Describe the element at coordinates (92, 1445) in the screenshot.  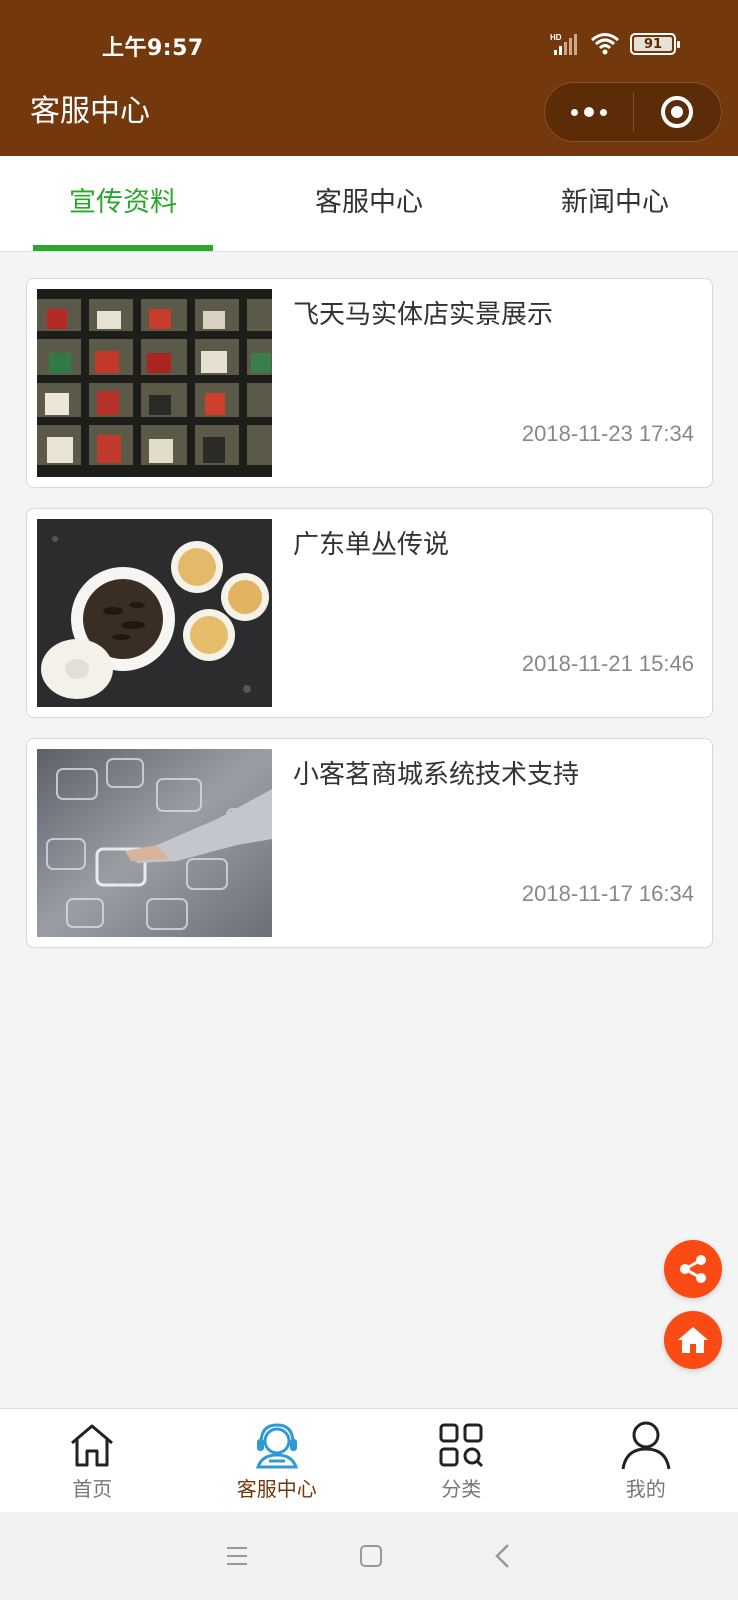
I see `home-outline-icon` at that location.